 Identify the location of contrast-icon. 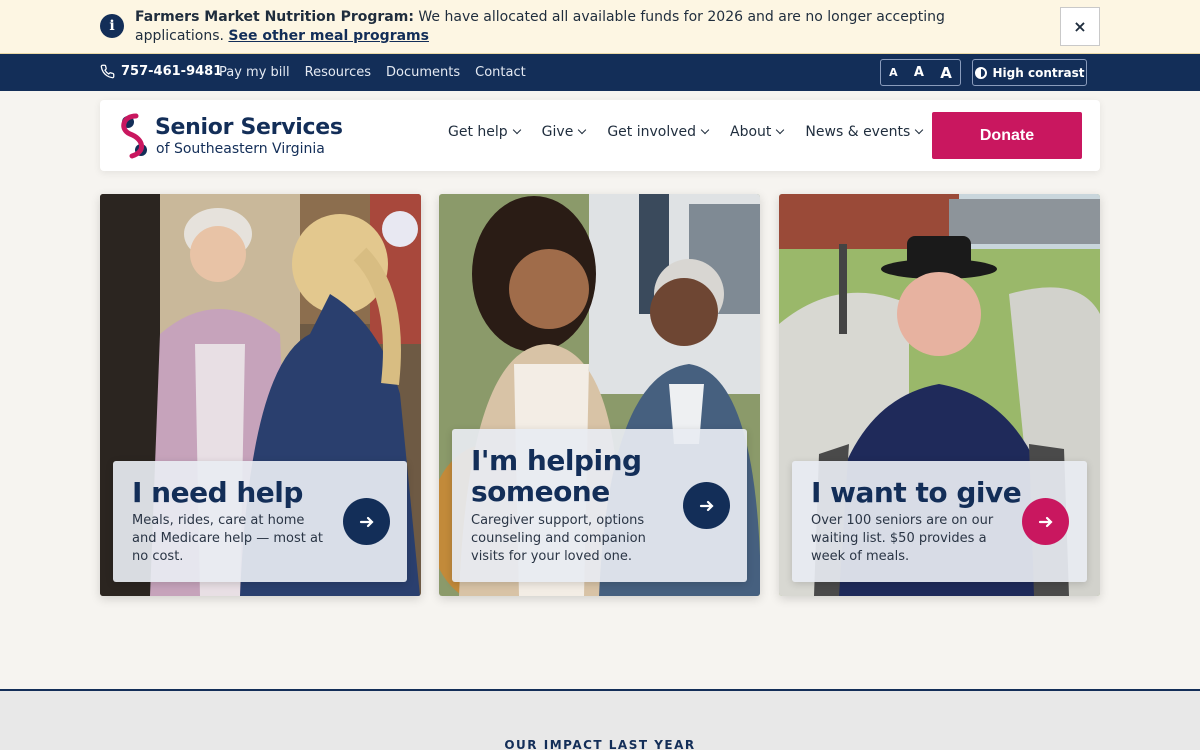
(980, 72).